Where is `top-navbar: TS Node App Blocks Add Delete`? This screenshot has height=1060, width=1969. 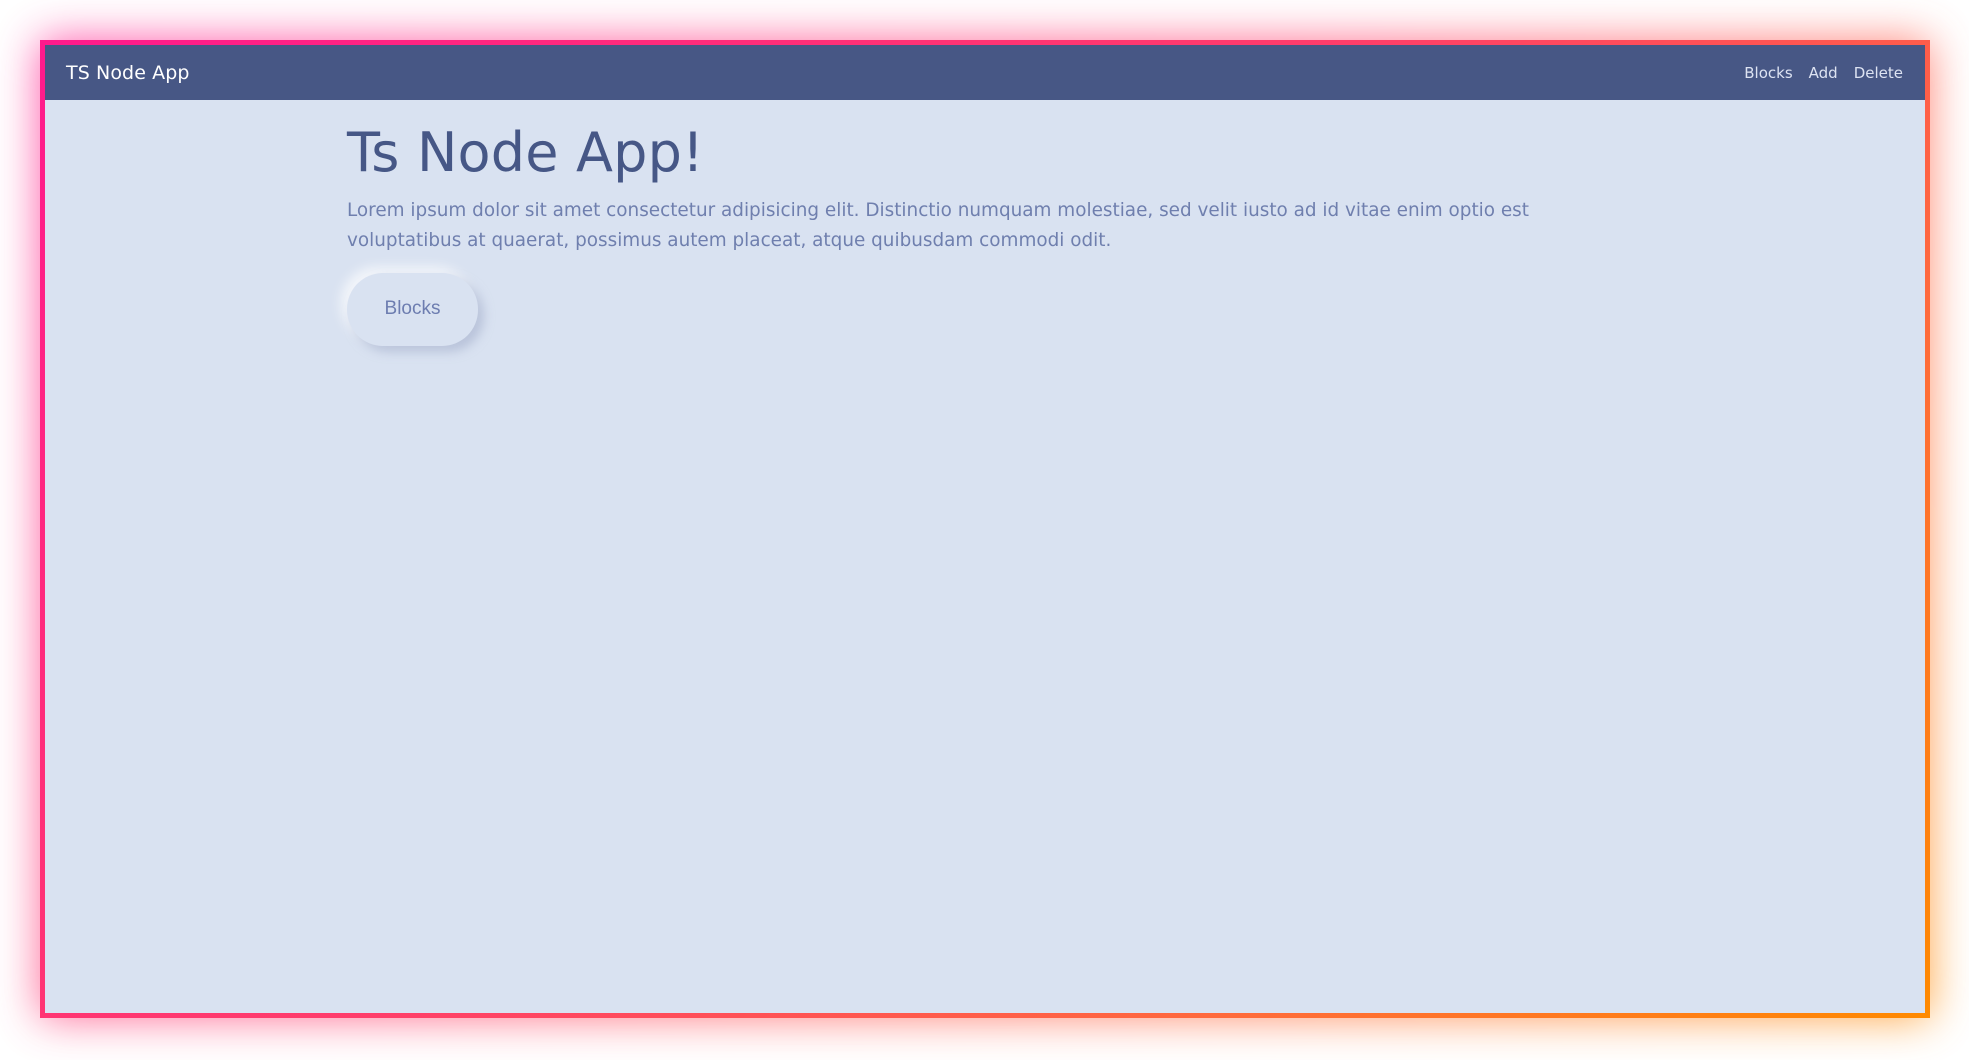
top-navbar: TS Node App Blocks Add Delete is located at coordinates (985, 72).